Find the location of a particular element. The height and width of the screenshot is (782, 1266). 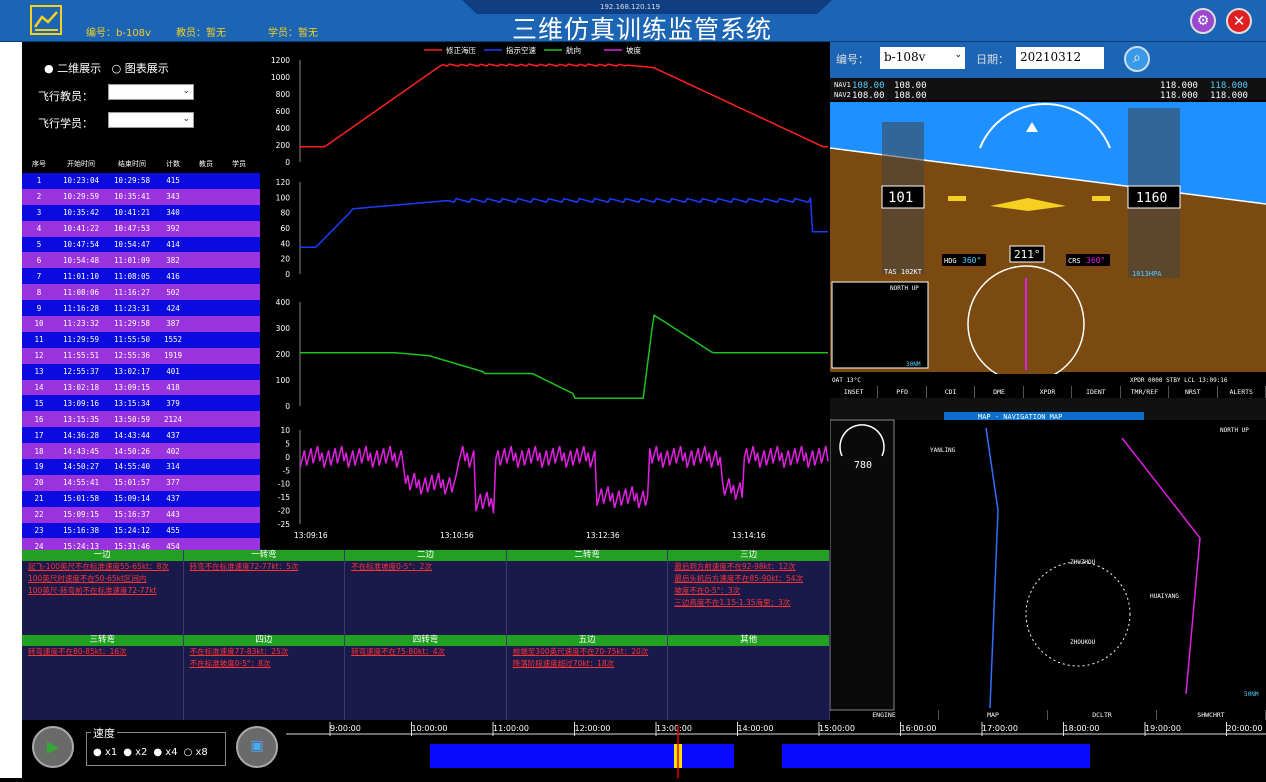

grade-item: 三边高度不在1.15-1.35海里：3次 is located at coordinates (748, 603).